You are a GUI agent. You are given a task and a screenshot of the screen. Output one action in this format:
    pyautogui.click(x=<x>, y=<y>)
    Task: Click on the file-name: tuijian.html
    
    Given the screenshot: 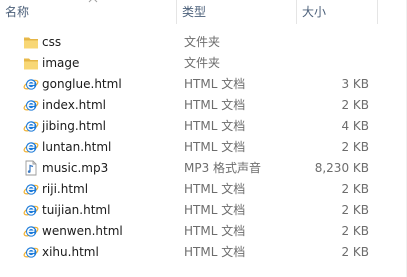 What is the action you would take?
    pyautogui.click(x=76, y=210)
    